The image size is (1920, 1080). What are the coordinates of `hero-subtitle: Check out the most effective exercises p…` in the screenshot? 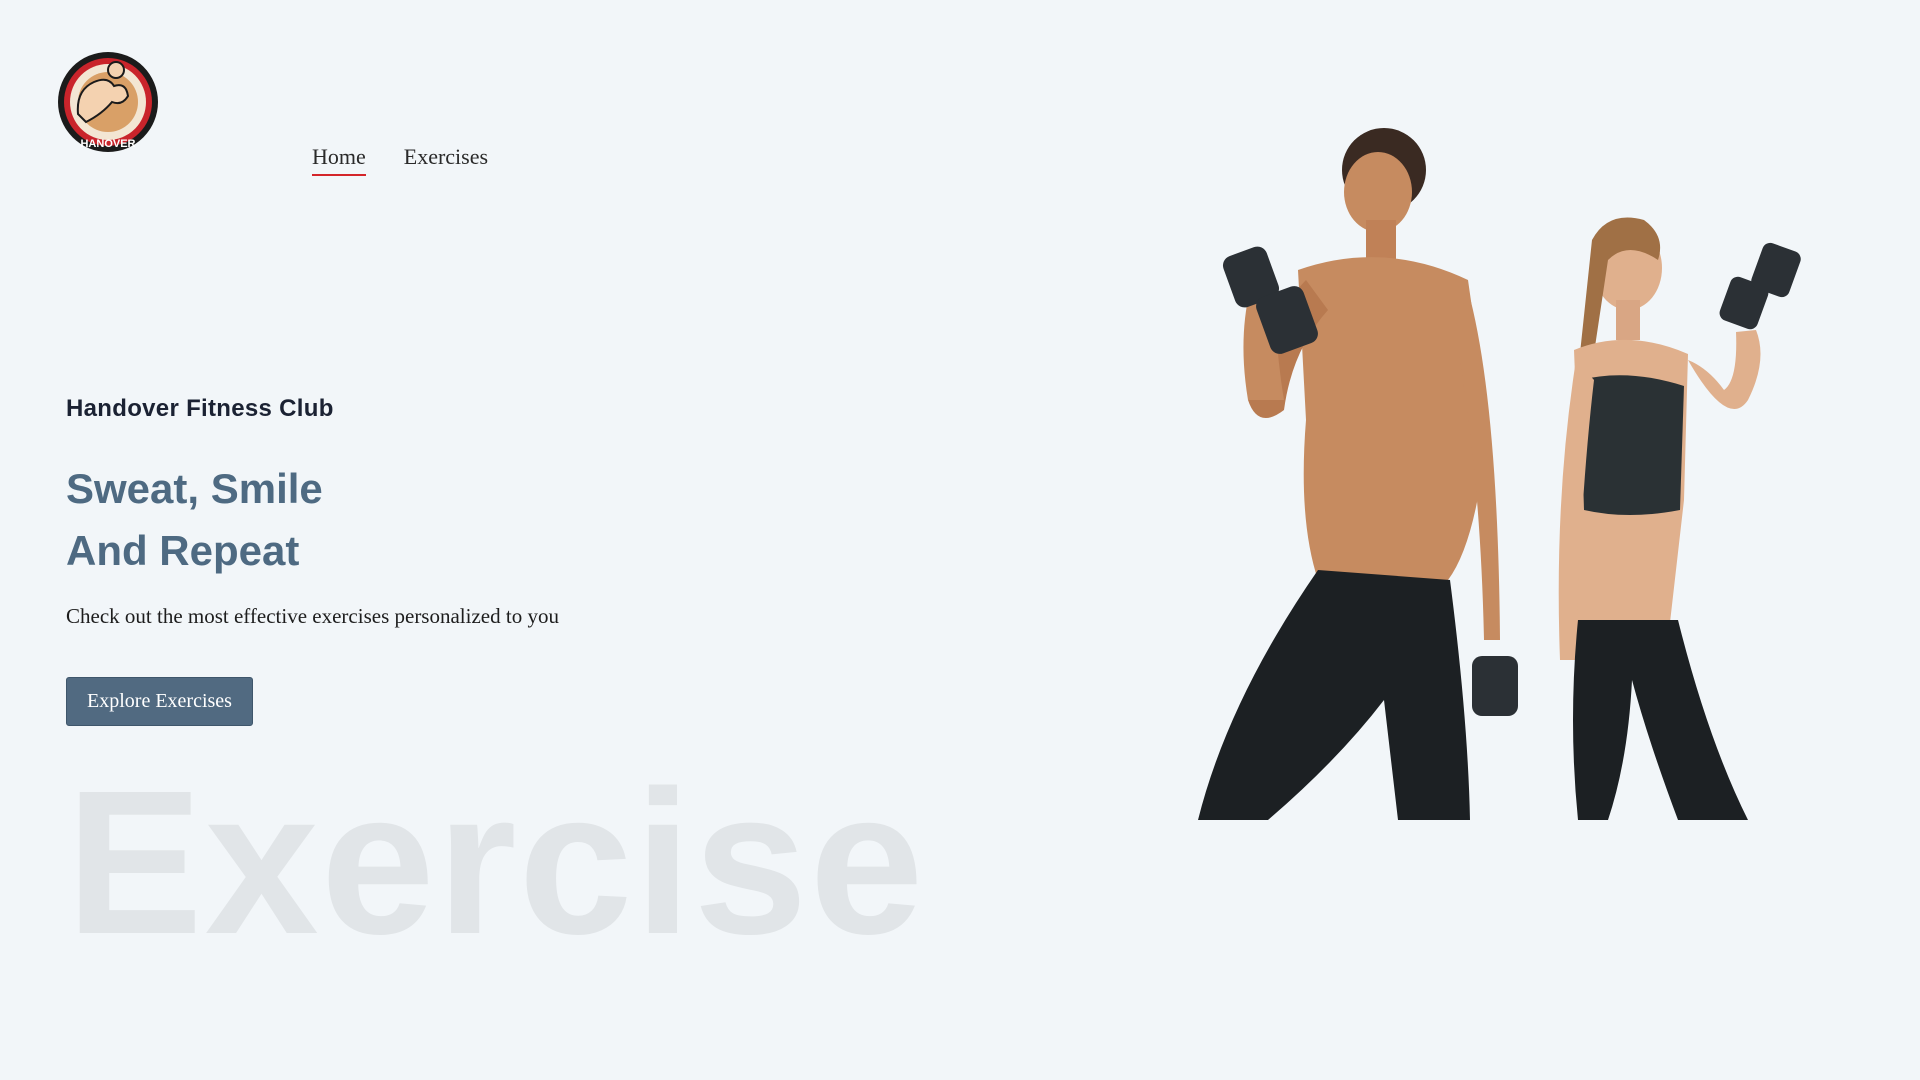 It's located at (312, 616).